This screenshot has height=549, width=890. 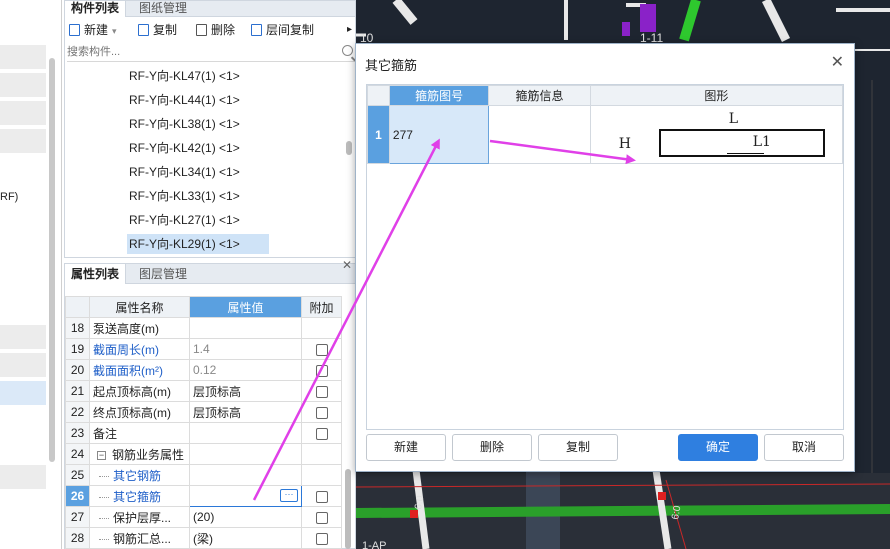 I want to click on stirrup-code-header: 箍筋图号, so click(x=439, y=95).